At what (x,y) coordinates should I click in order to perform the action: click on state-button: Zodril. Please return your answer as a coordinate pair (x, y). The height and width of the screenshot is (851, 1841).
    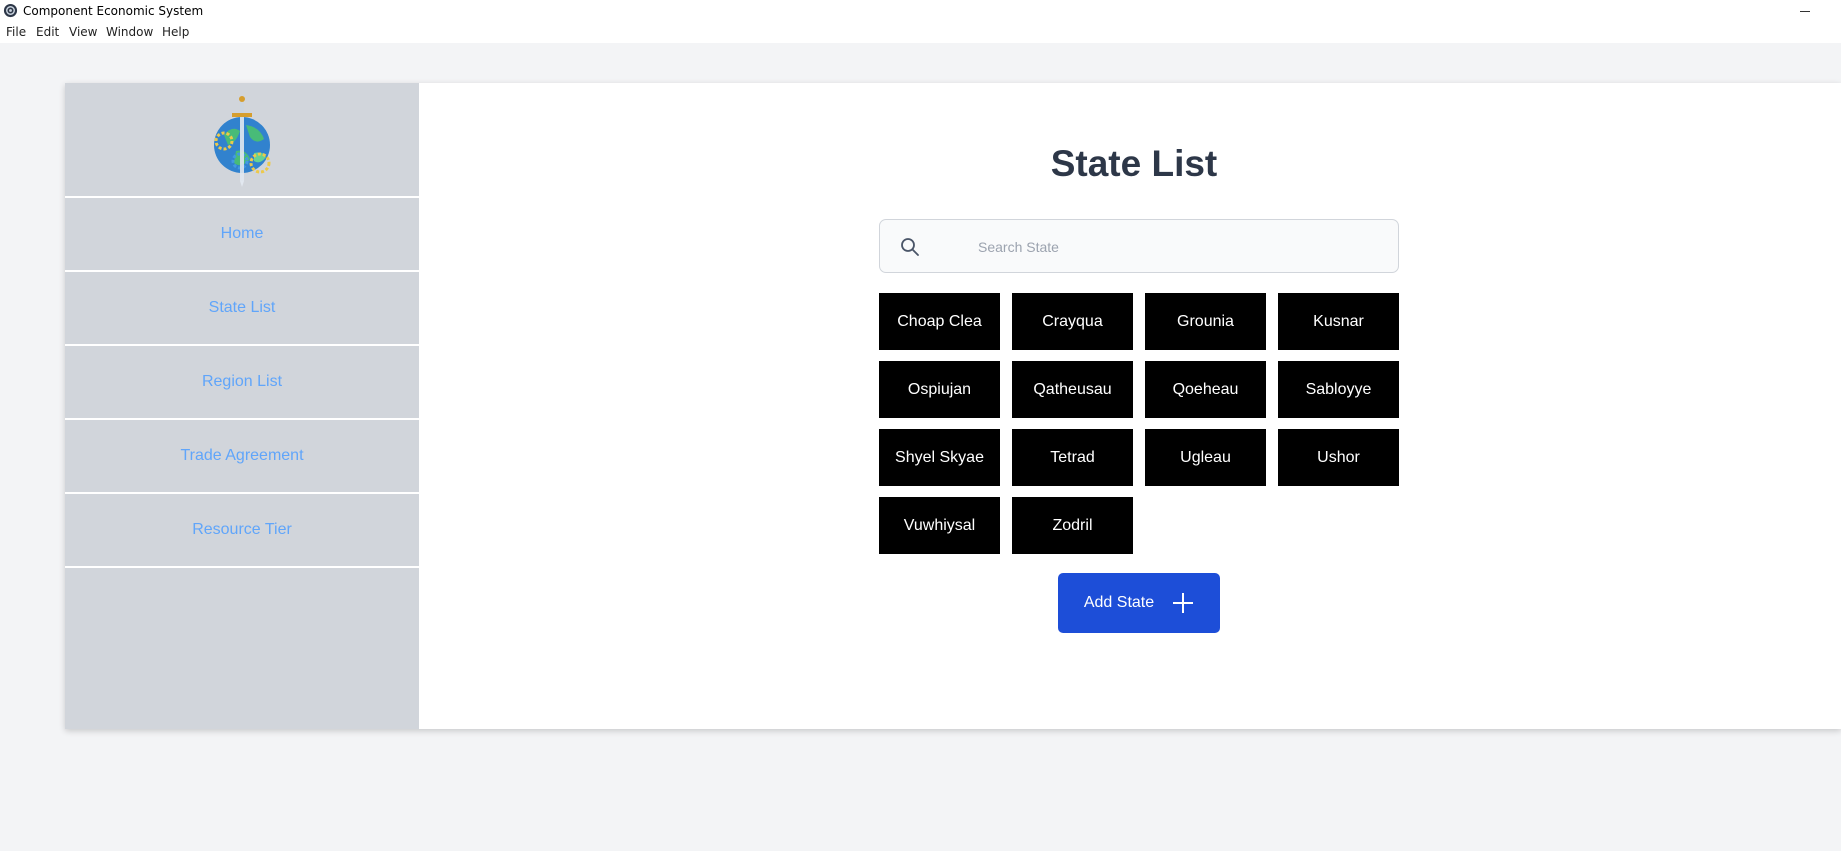
    Looking at the image, I should click on (1072, 525).